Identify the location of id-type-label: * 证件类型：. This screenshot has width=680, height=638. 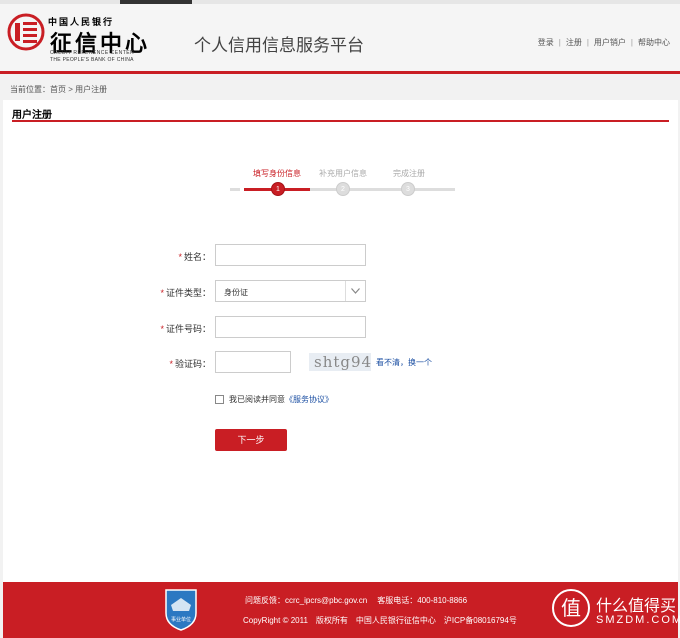
(185, 292).